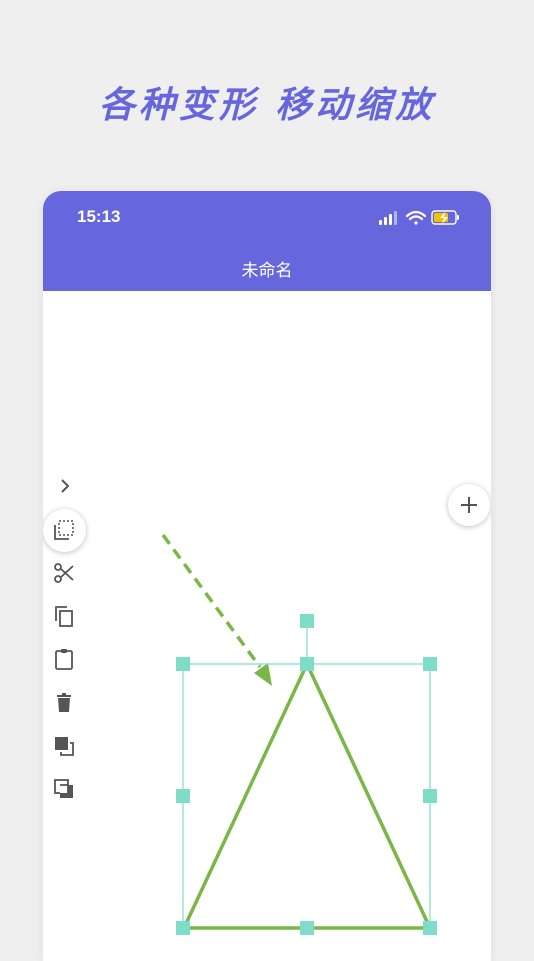 This screenshot has height=961, width=534. What do you see at coordinates (183, 664) in the screenshot?
I see `resize-handle-top-left` at bounding box center [183, 664].